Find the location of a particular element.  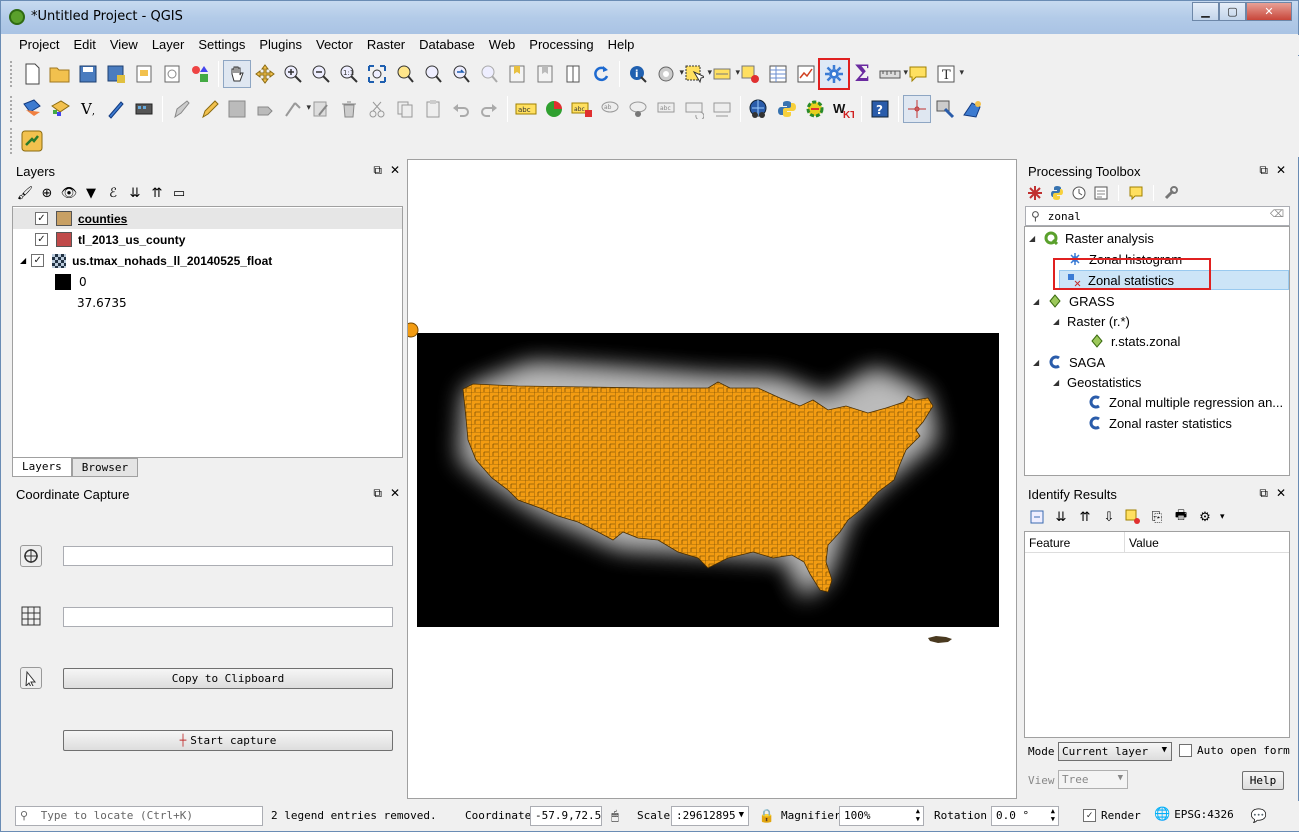

manage-visibility-icon: 👁 is located at coordinates (69, 193).